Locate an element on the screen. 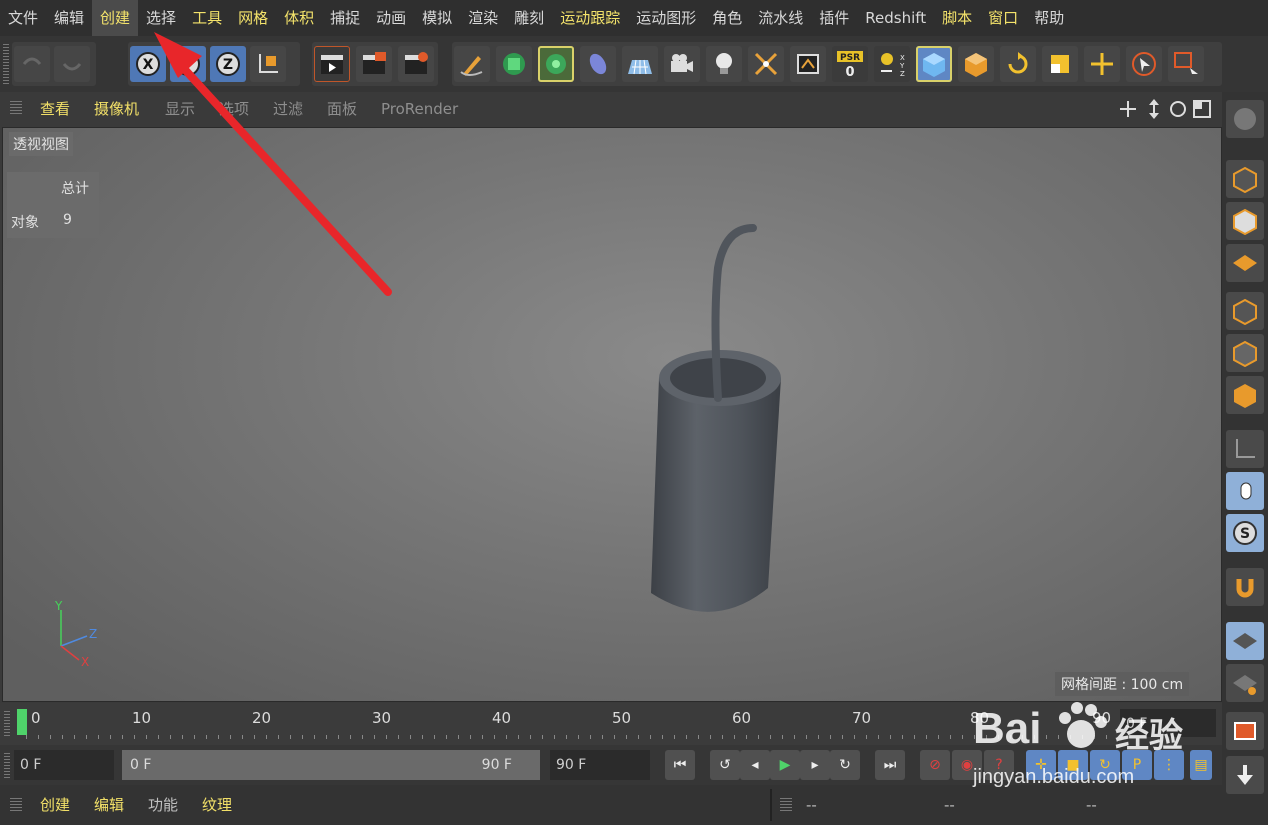 The height and width of the screenshot is (825, 1268). next-key-button: ↻ is located at coordinates (845, 765).